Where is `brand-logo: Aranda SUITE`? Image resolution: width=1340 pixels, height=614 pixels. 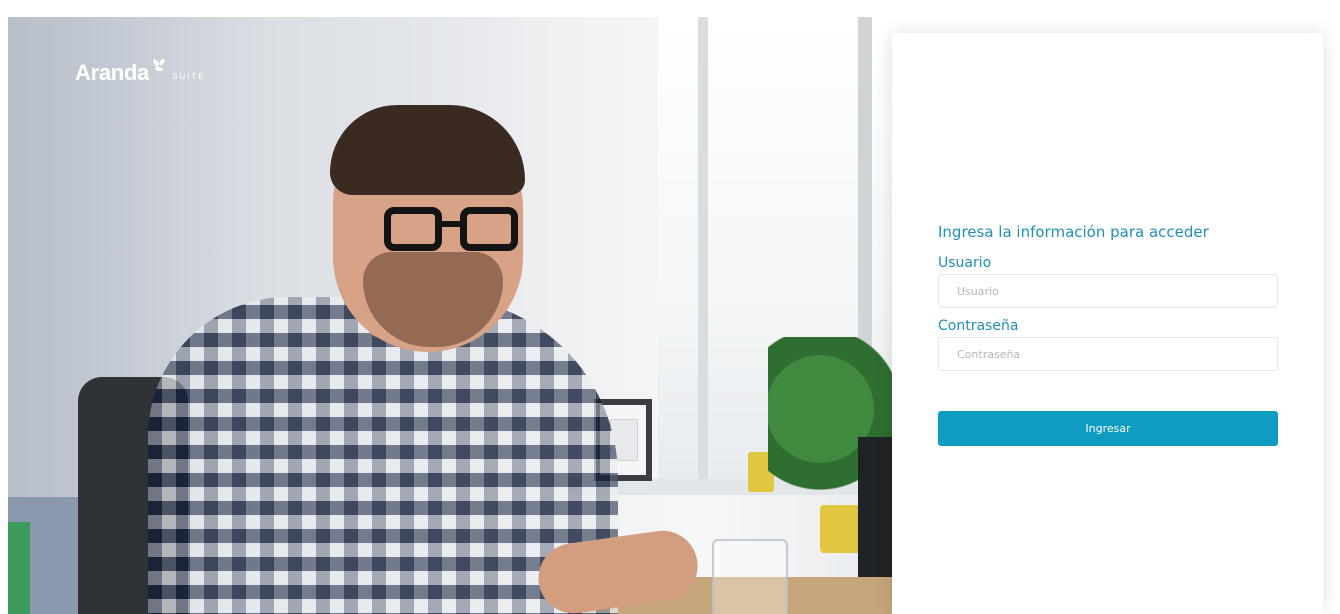 brand-logo: Aranda SUITE is located at coordinates (140, 71).